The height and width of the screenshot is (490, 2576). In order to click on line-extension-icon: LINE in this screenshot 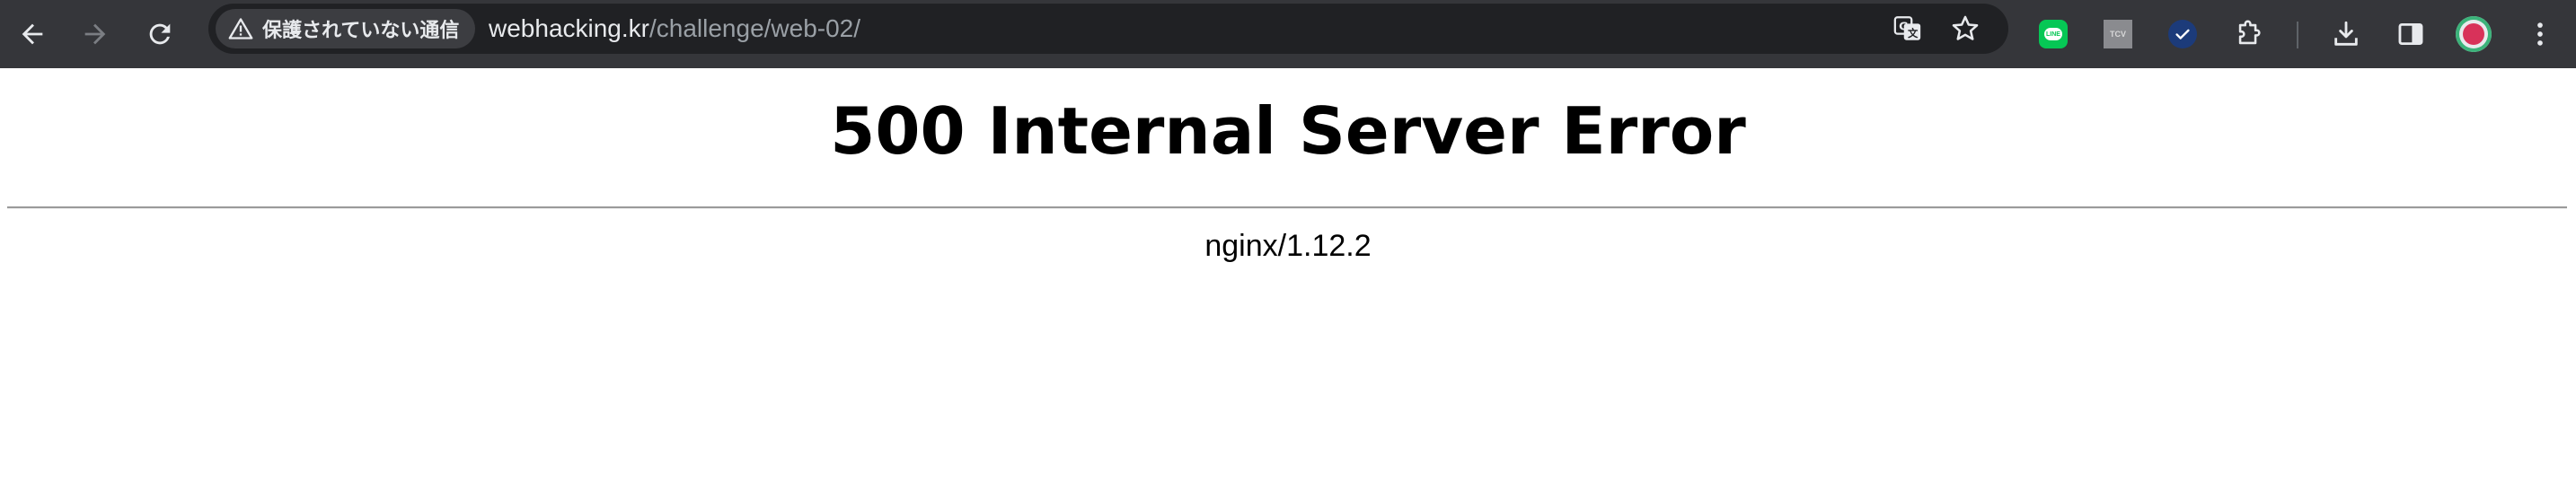, I will do `click(2053, 34)`.